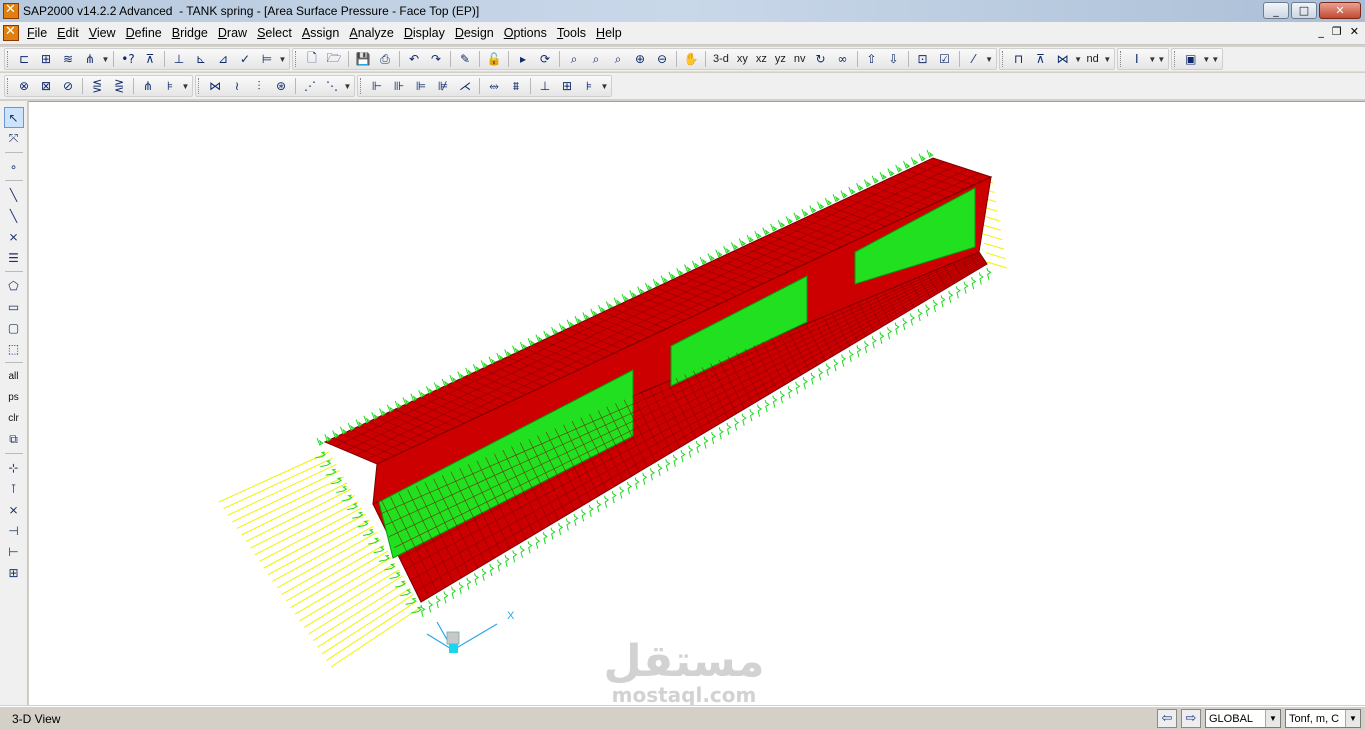 This screenshot has height=730, width=1365. What do you see at coordinates (14, 467) in the screenshot?
I see `snap-points-icon: ⊹` at bounding box center [14, 467].